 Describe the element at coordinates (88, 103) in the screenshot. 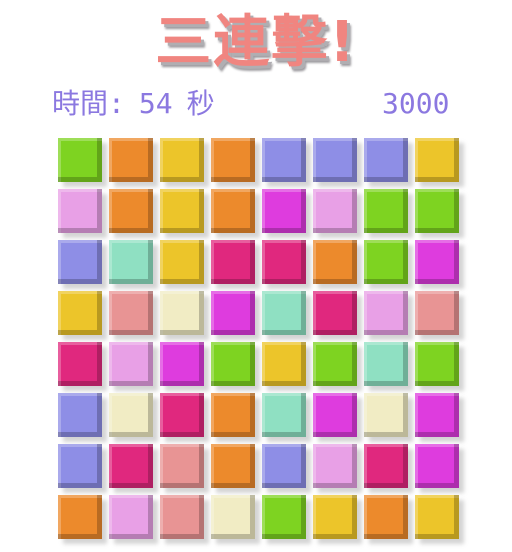

I see `timer-label: 時間:` at that location.